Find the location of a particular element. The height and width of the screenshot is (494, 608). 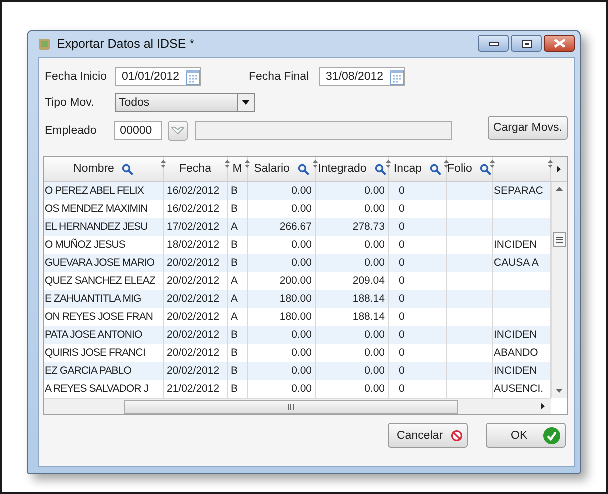

employee-field: 00000 is located at coordinates (138, 130).